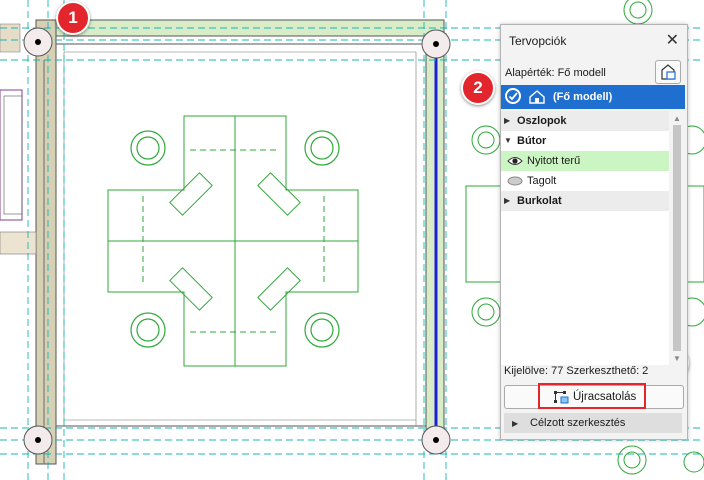 The image size is (704, 480). I want to click on selected-option-label: (Fő modell), so click(583, 97).